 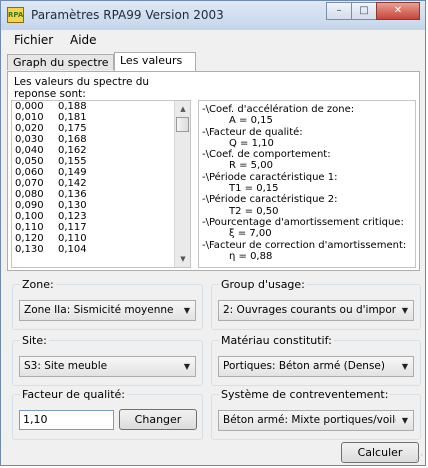 I want to click on list-item: 0,010 0,181, so click(x=101, y=117).